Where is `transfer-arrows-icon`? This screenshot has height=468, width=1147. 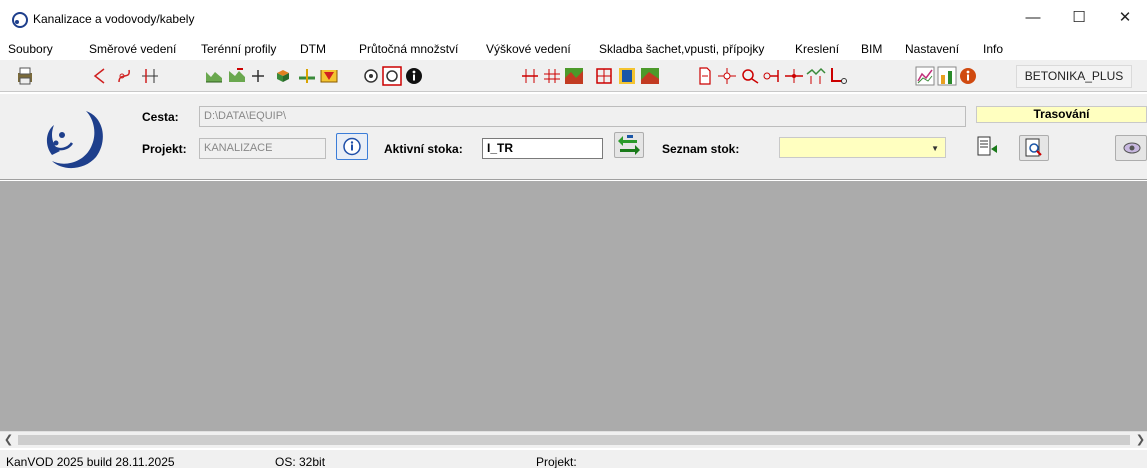 transfer-arrows-icon is located at coordinates (629, 145).